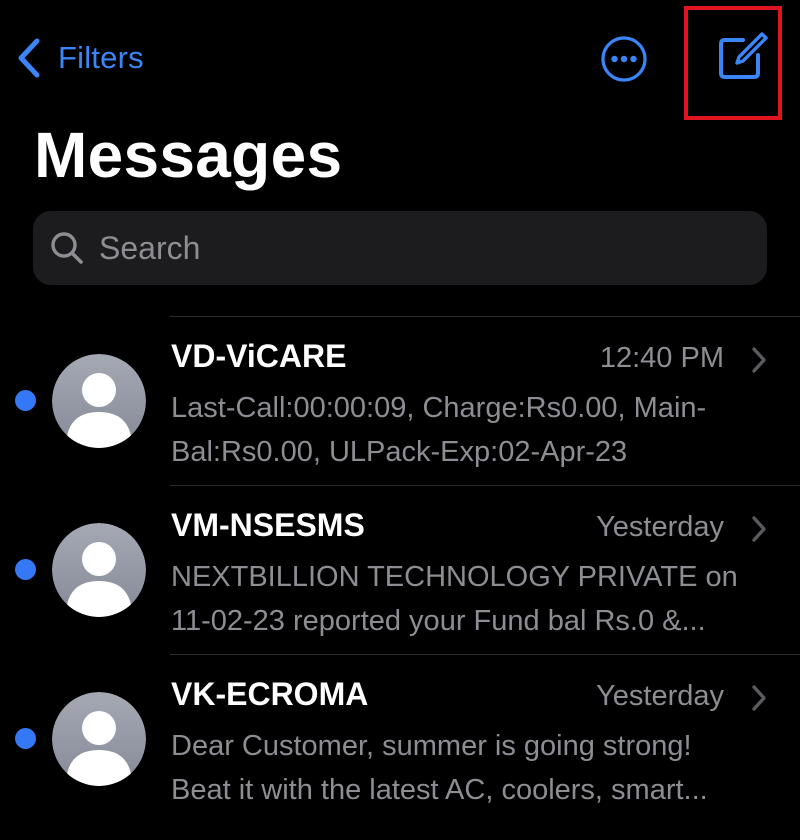 This screenshot has height=840, width=800. I want to click on sender-name: VK-ECROMA, so click(270, 694).